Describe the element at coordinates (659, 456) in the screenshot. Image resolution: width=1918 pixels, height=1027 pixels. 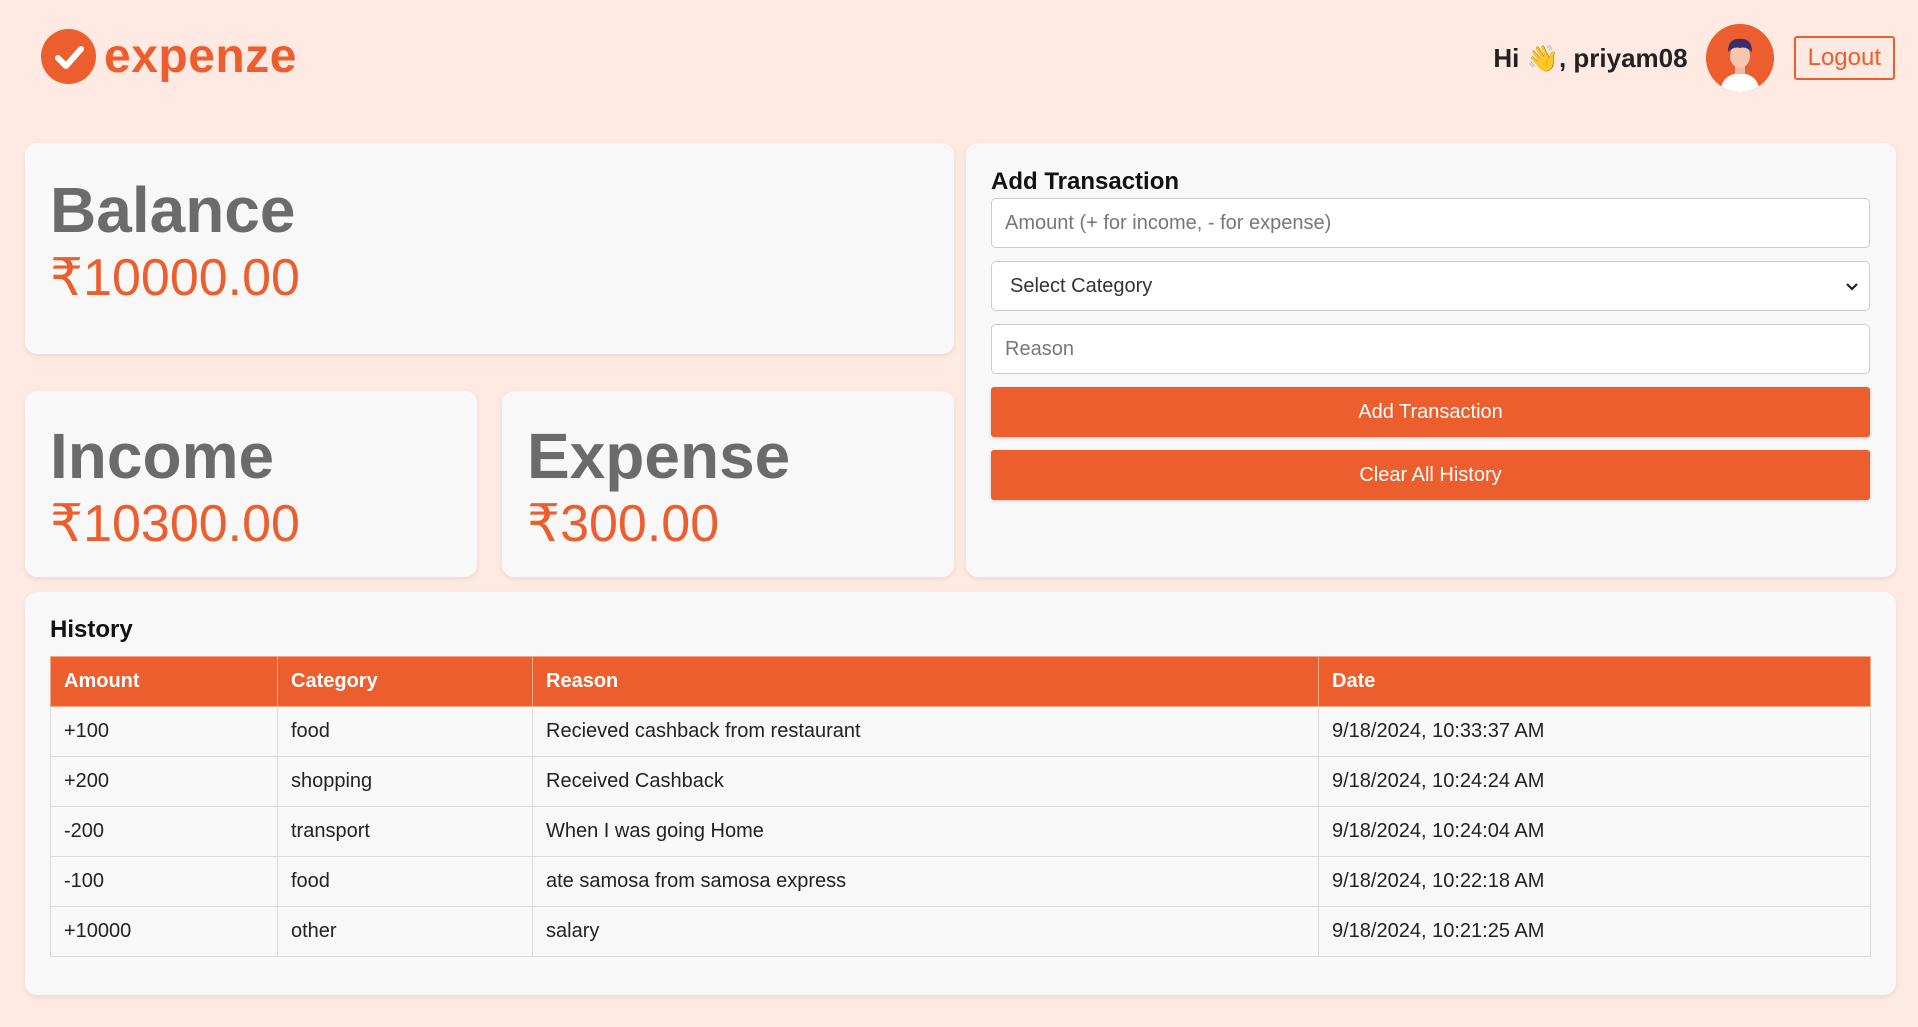
I see `expense-title: Expense` at that location.